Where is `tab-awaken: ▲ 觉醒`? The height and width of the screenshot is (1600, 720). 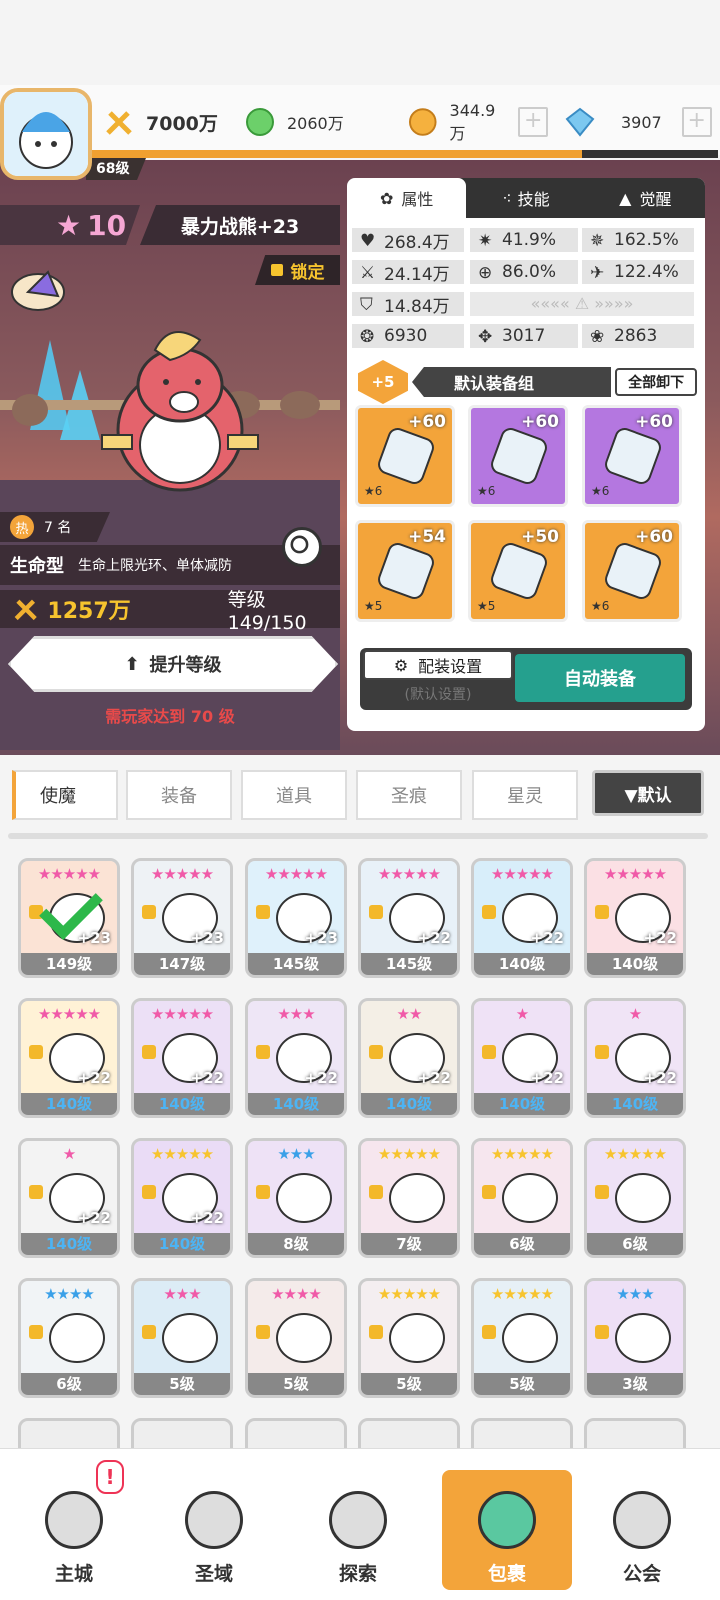
tab-awaken: ▲ 觉醒 is located at coordinates (645, 198).